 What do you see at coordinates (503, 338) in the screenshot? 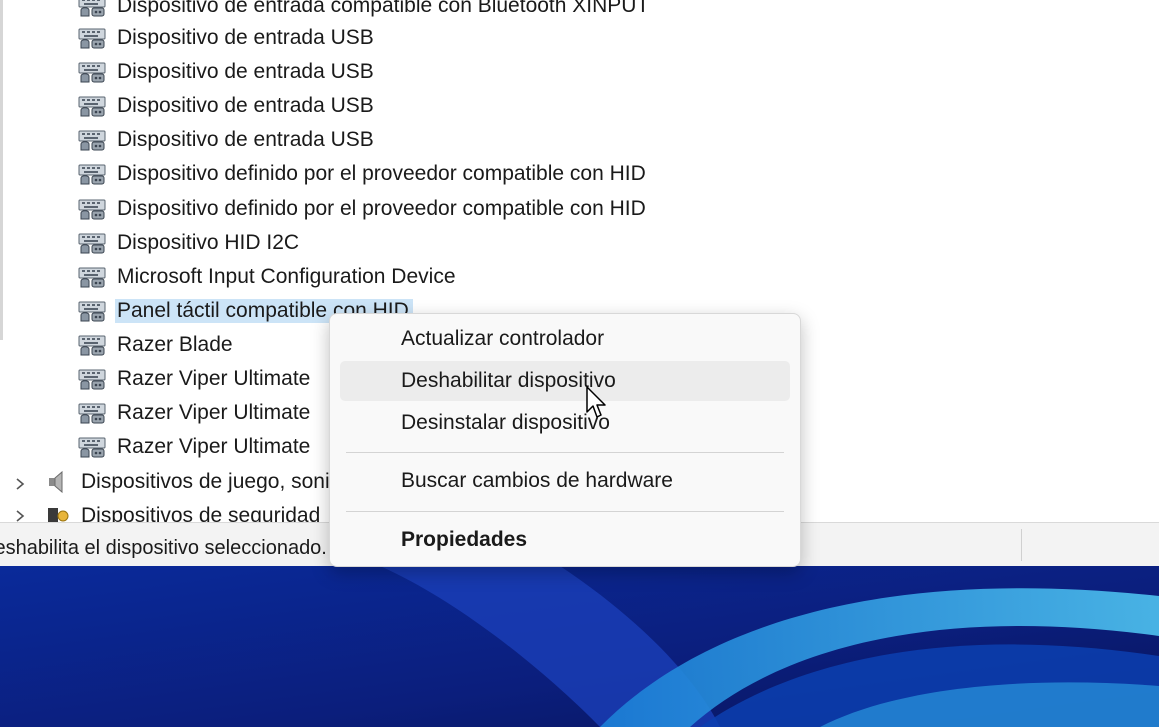
I see `menu-item-label: Actualizar controlador` at bounding box center [503, 338].